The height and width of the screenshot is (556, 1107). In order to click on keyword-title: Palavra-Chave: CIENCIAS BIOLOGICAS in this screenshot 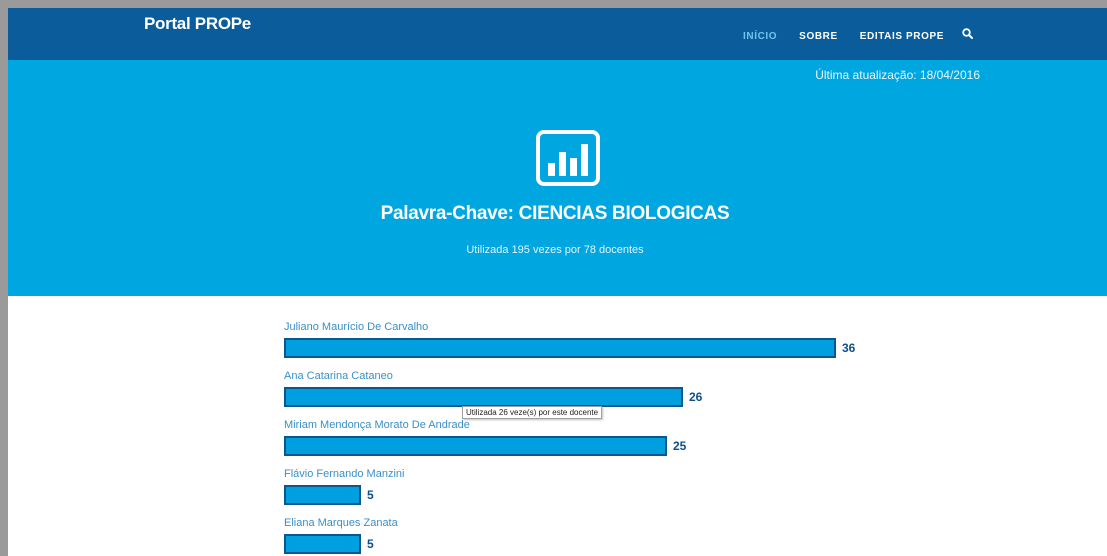, I will do `click(555, 213)`.